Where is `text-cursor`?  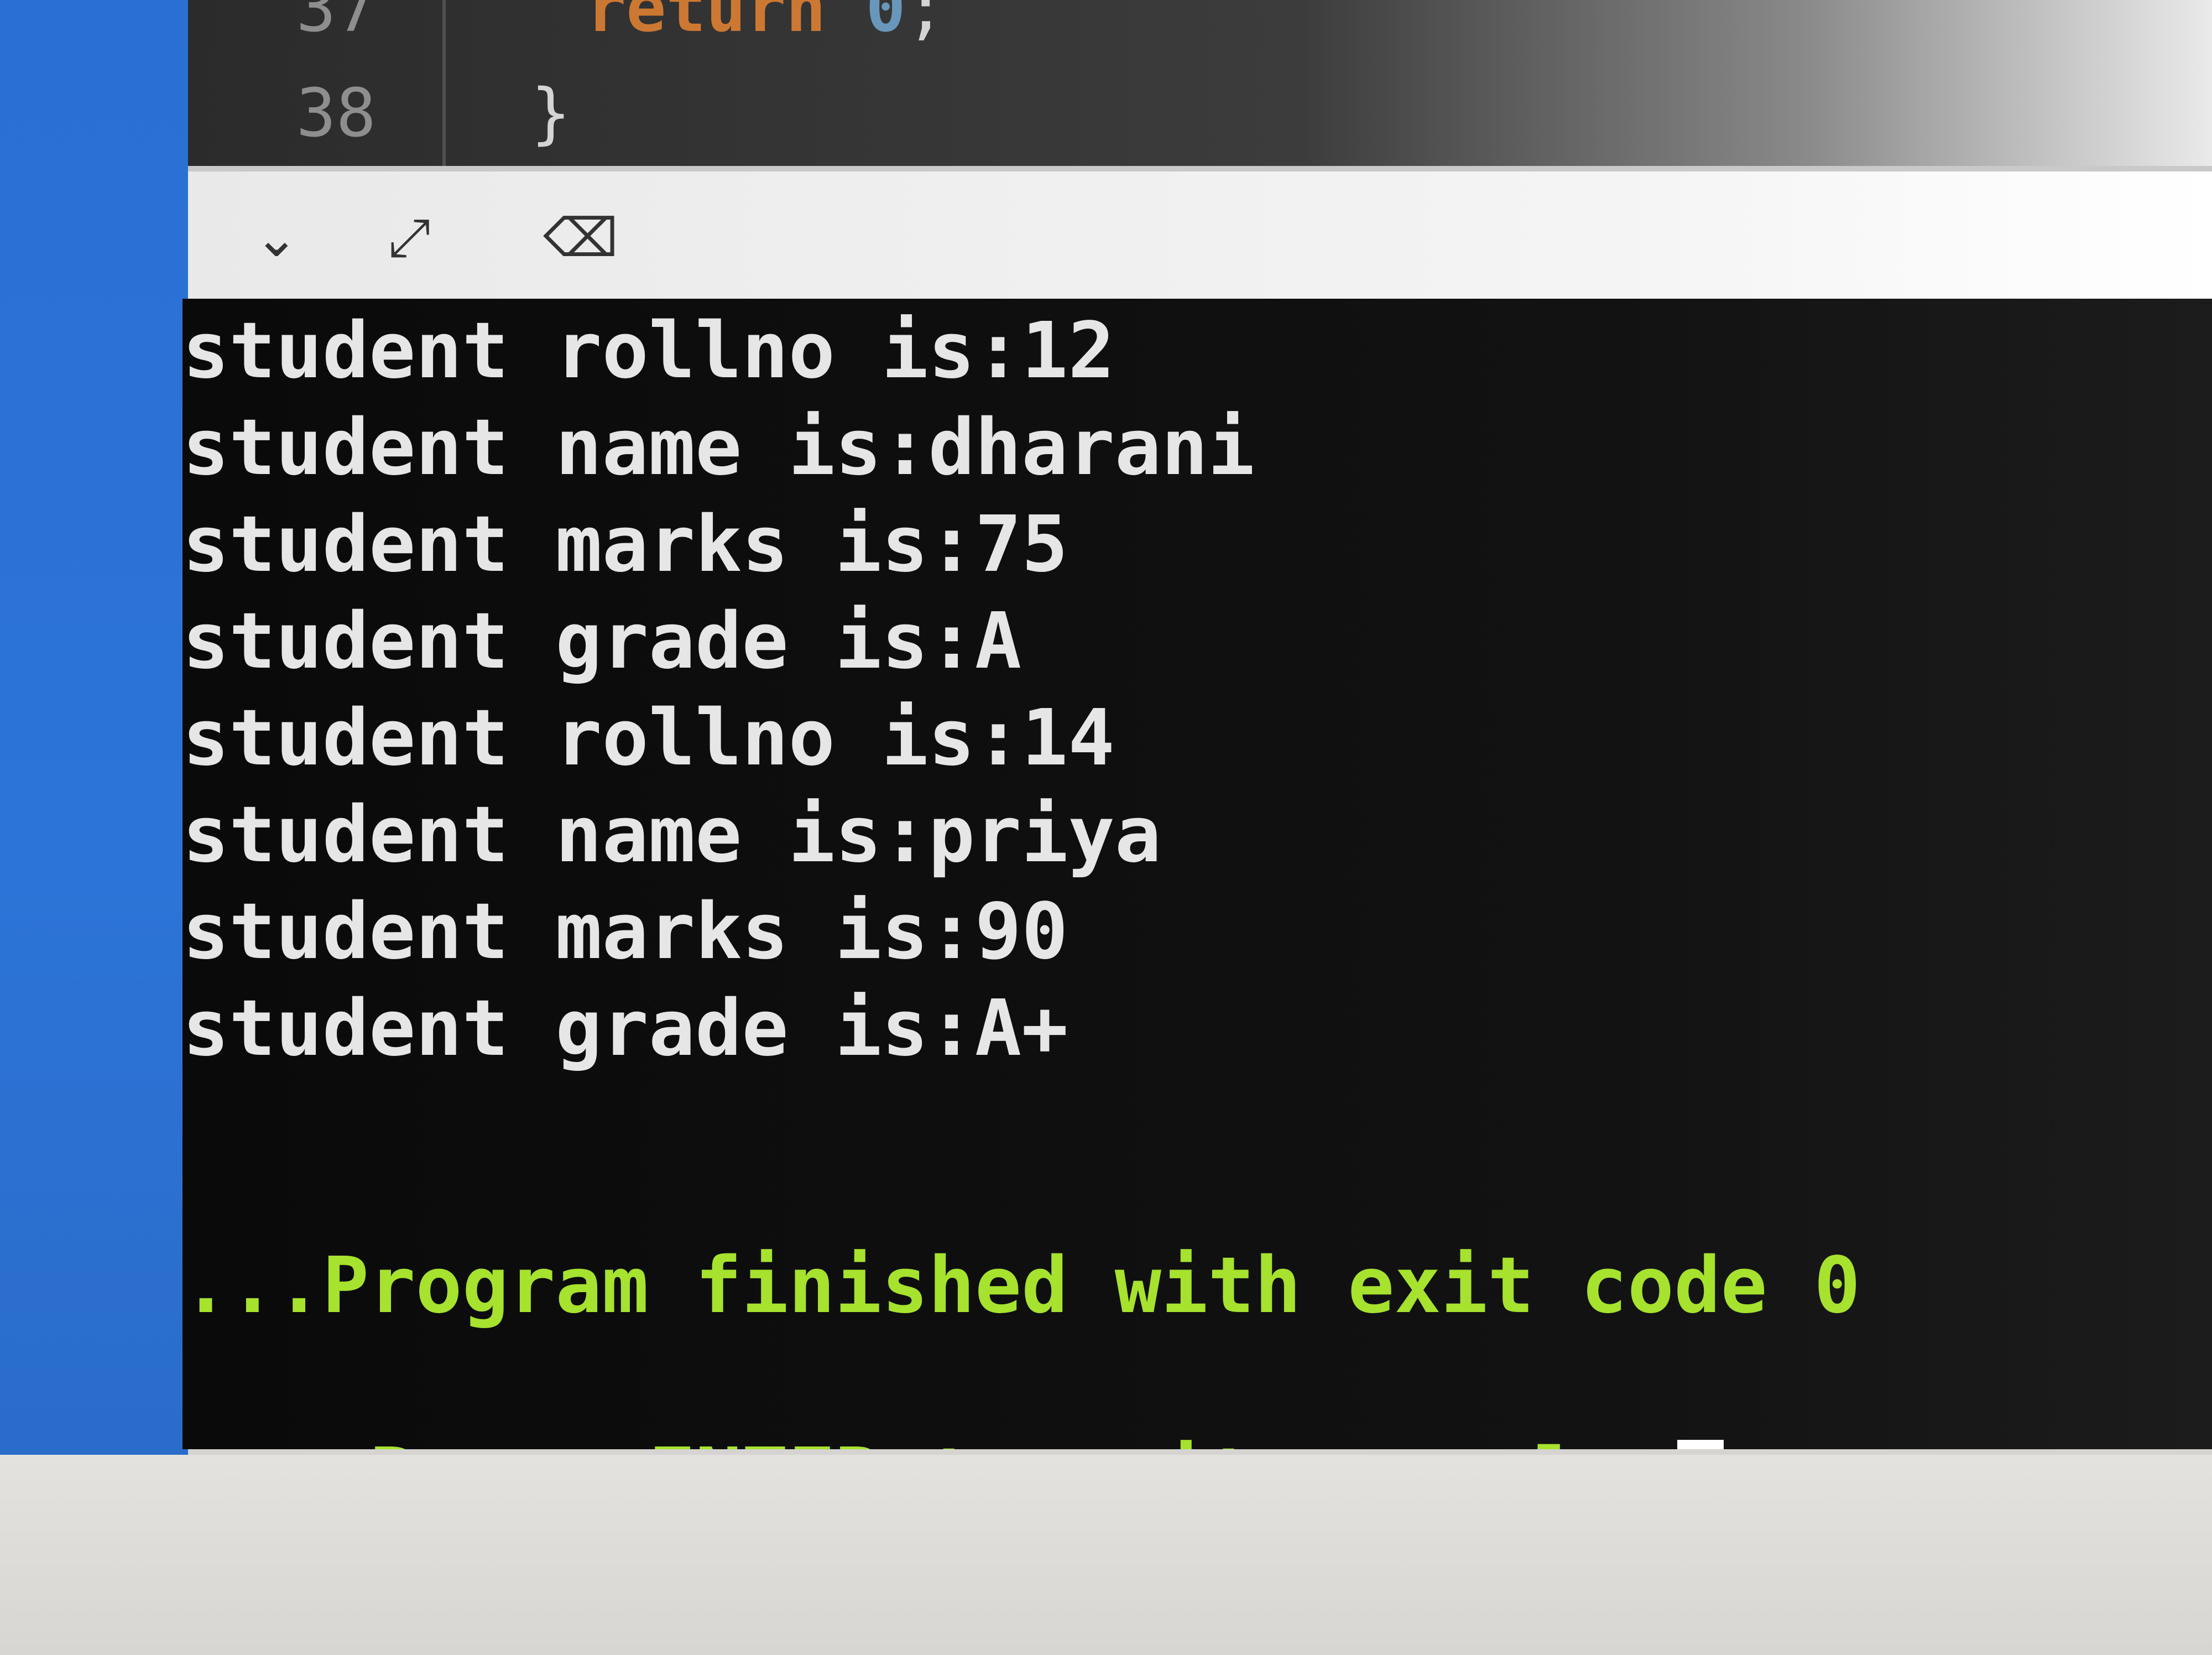 text-cursor is located at coordinates (1700, 1444).